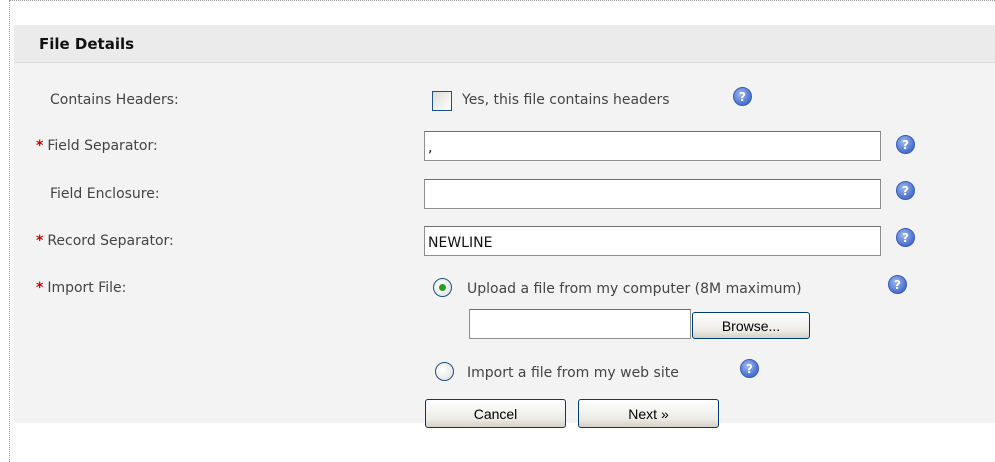 The image size is (995, 462). I want to click on panel-header: File Details, so click(504, 44).